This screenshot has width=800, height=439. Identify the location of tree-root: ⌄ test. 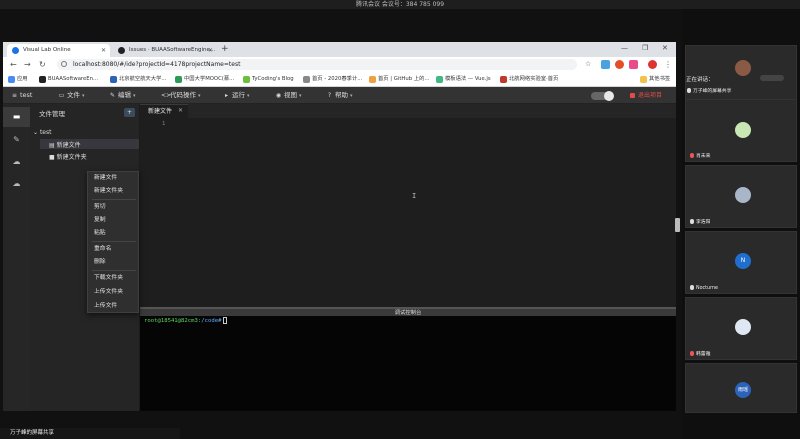
(42, 132).